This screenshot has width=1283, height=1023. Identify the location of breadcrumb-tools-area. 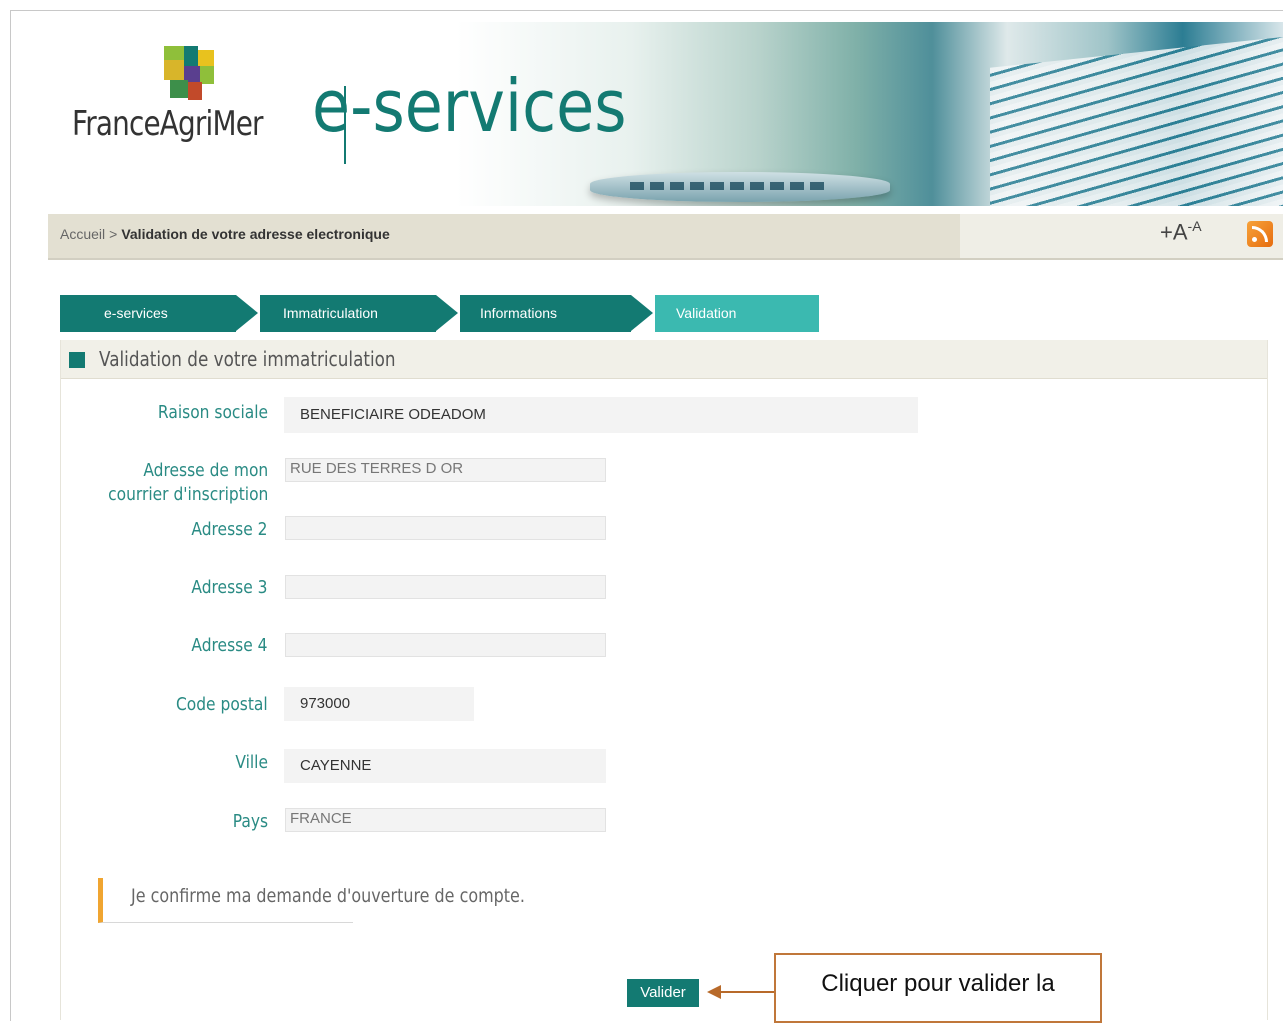
(1121, 236).